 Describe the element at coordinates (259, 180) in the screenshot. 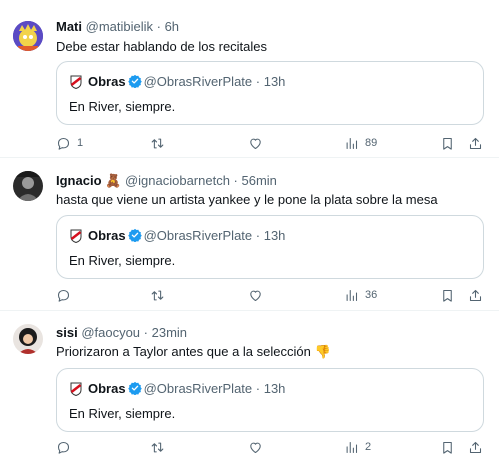

I see `timestamp: 56min` at that location.